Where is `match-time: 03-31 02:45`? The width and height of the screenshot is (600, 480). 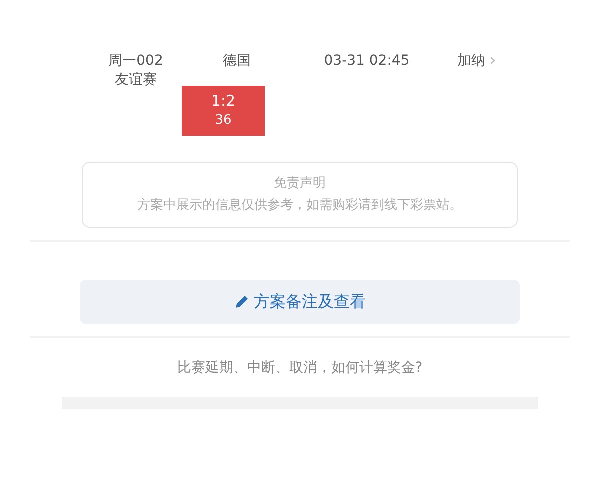
match-time: 03-31 02:45 is located at coordinates (367, 61).